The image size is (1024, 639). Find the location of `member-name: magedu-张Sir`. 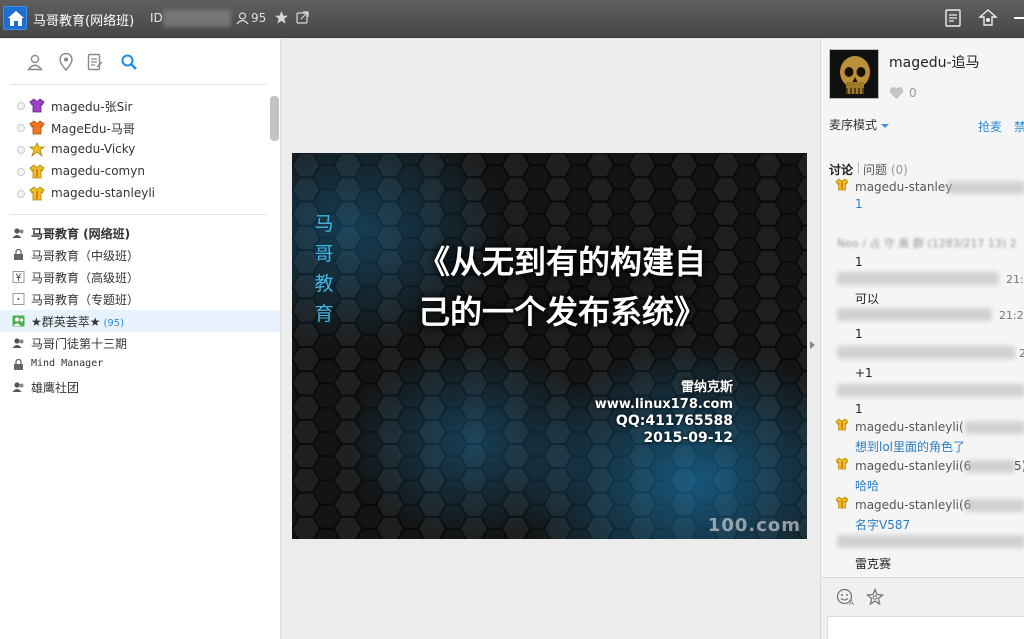

member-name: magedu-张Sir is located at coordinates (92, 107).